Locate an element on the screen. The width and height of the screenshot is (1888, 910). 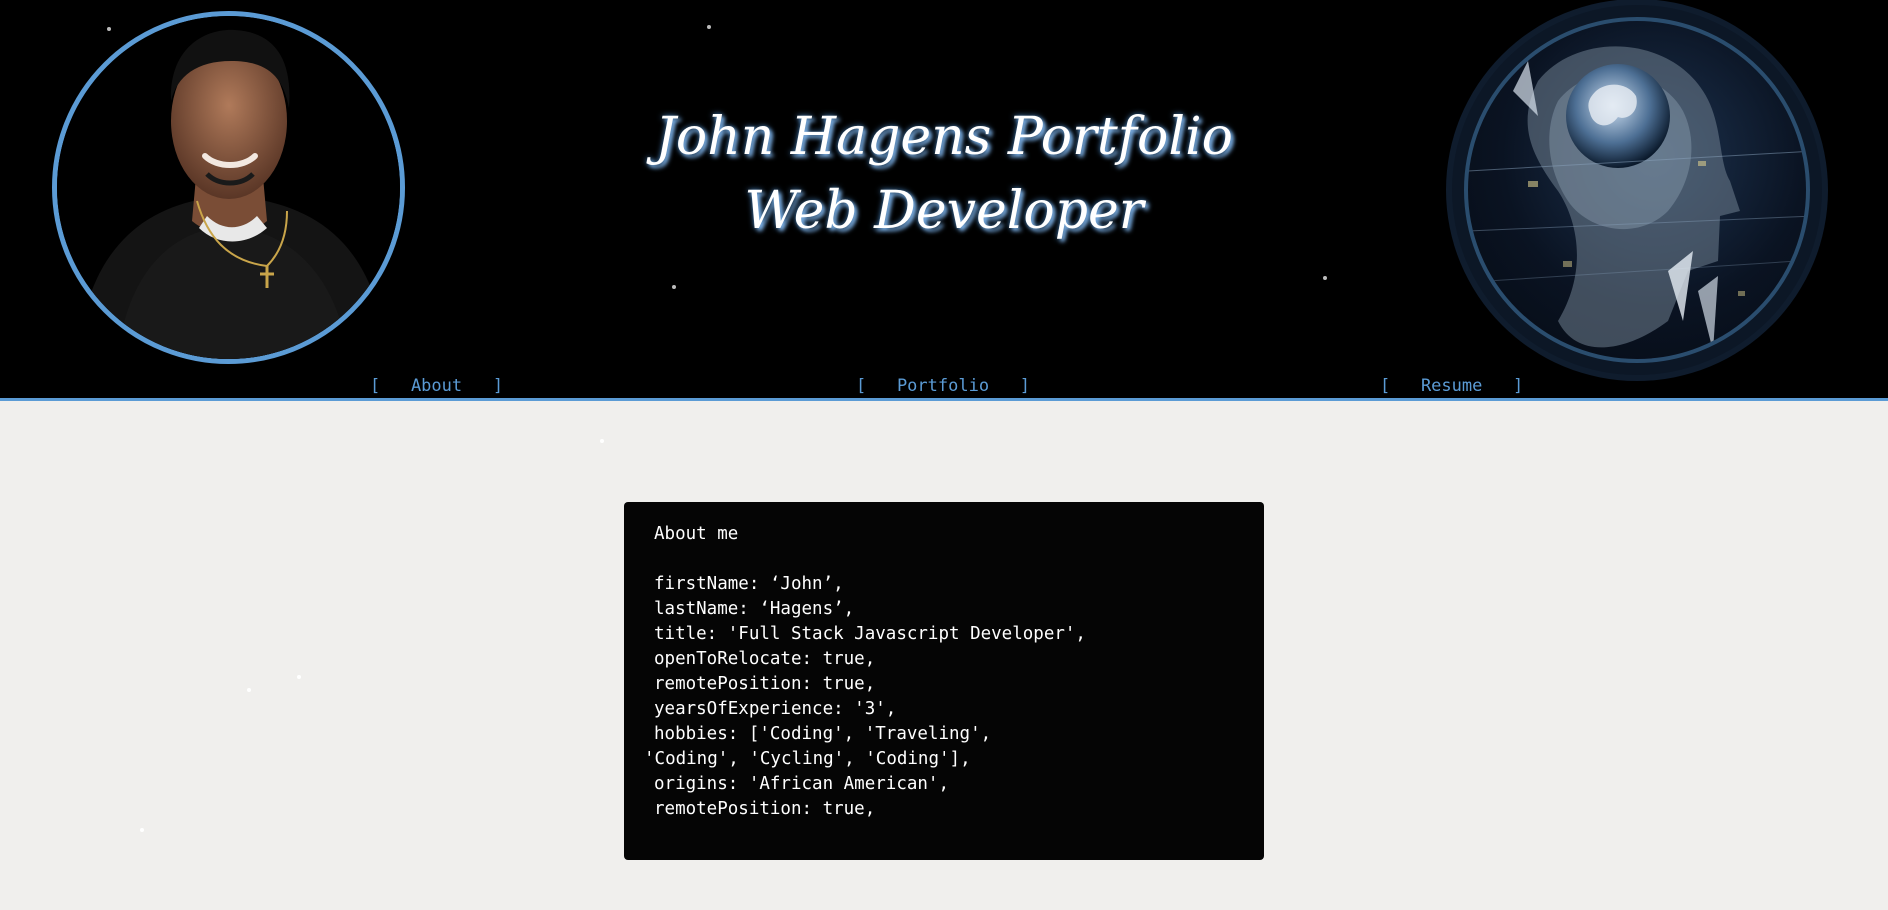
about-line: 'Coding', 'Cycling', 'Coding'], is located at coordinates (807, 759).